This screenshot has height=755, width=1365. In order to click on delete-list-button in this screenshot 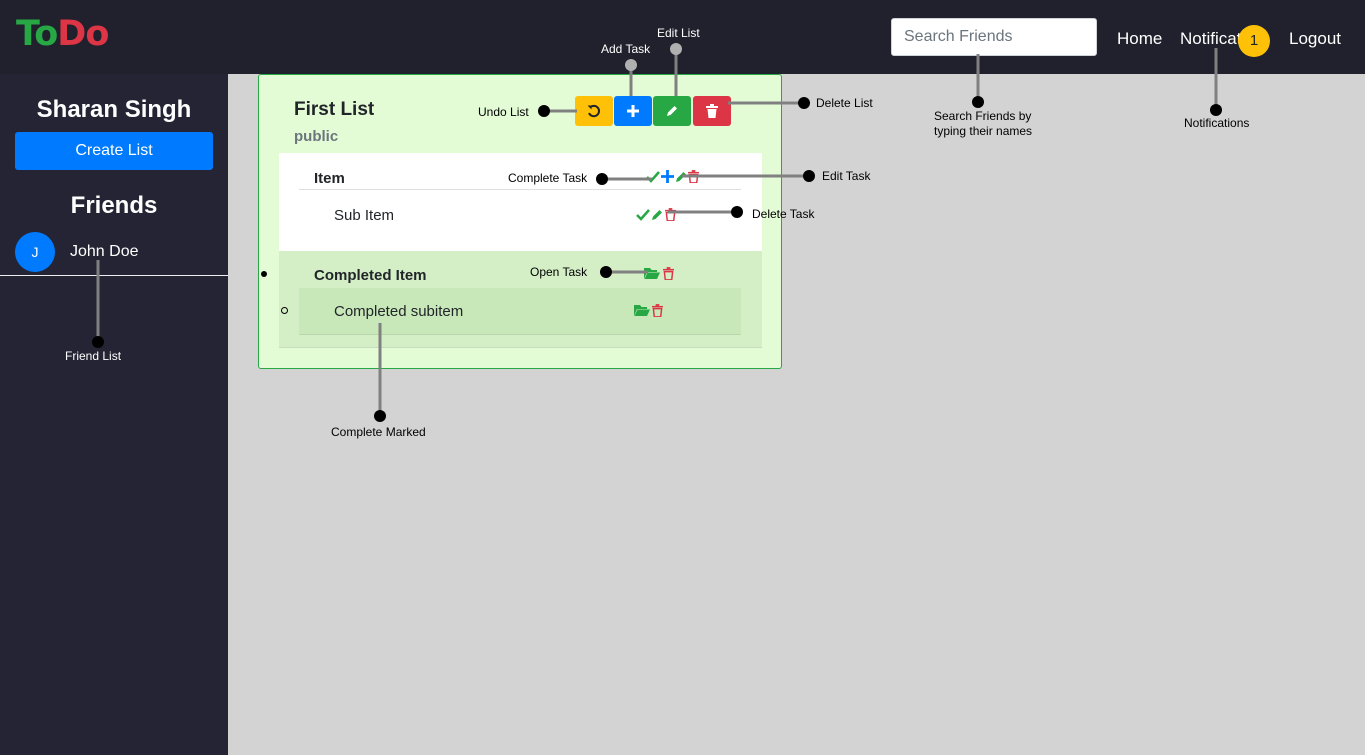, I will do `click(712, 111)`.